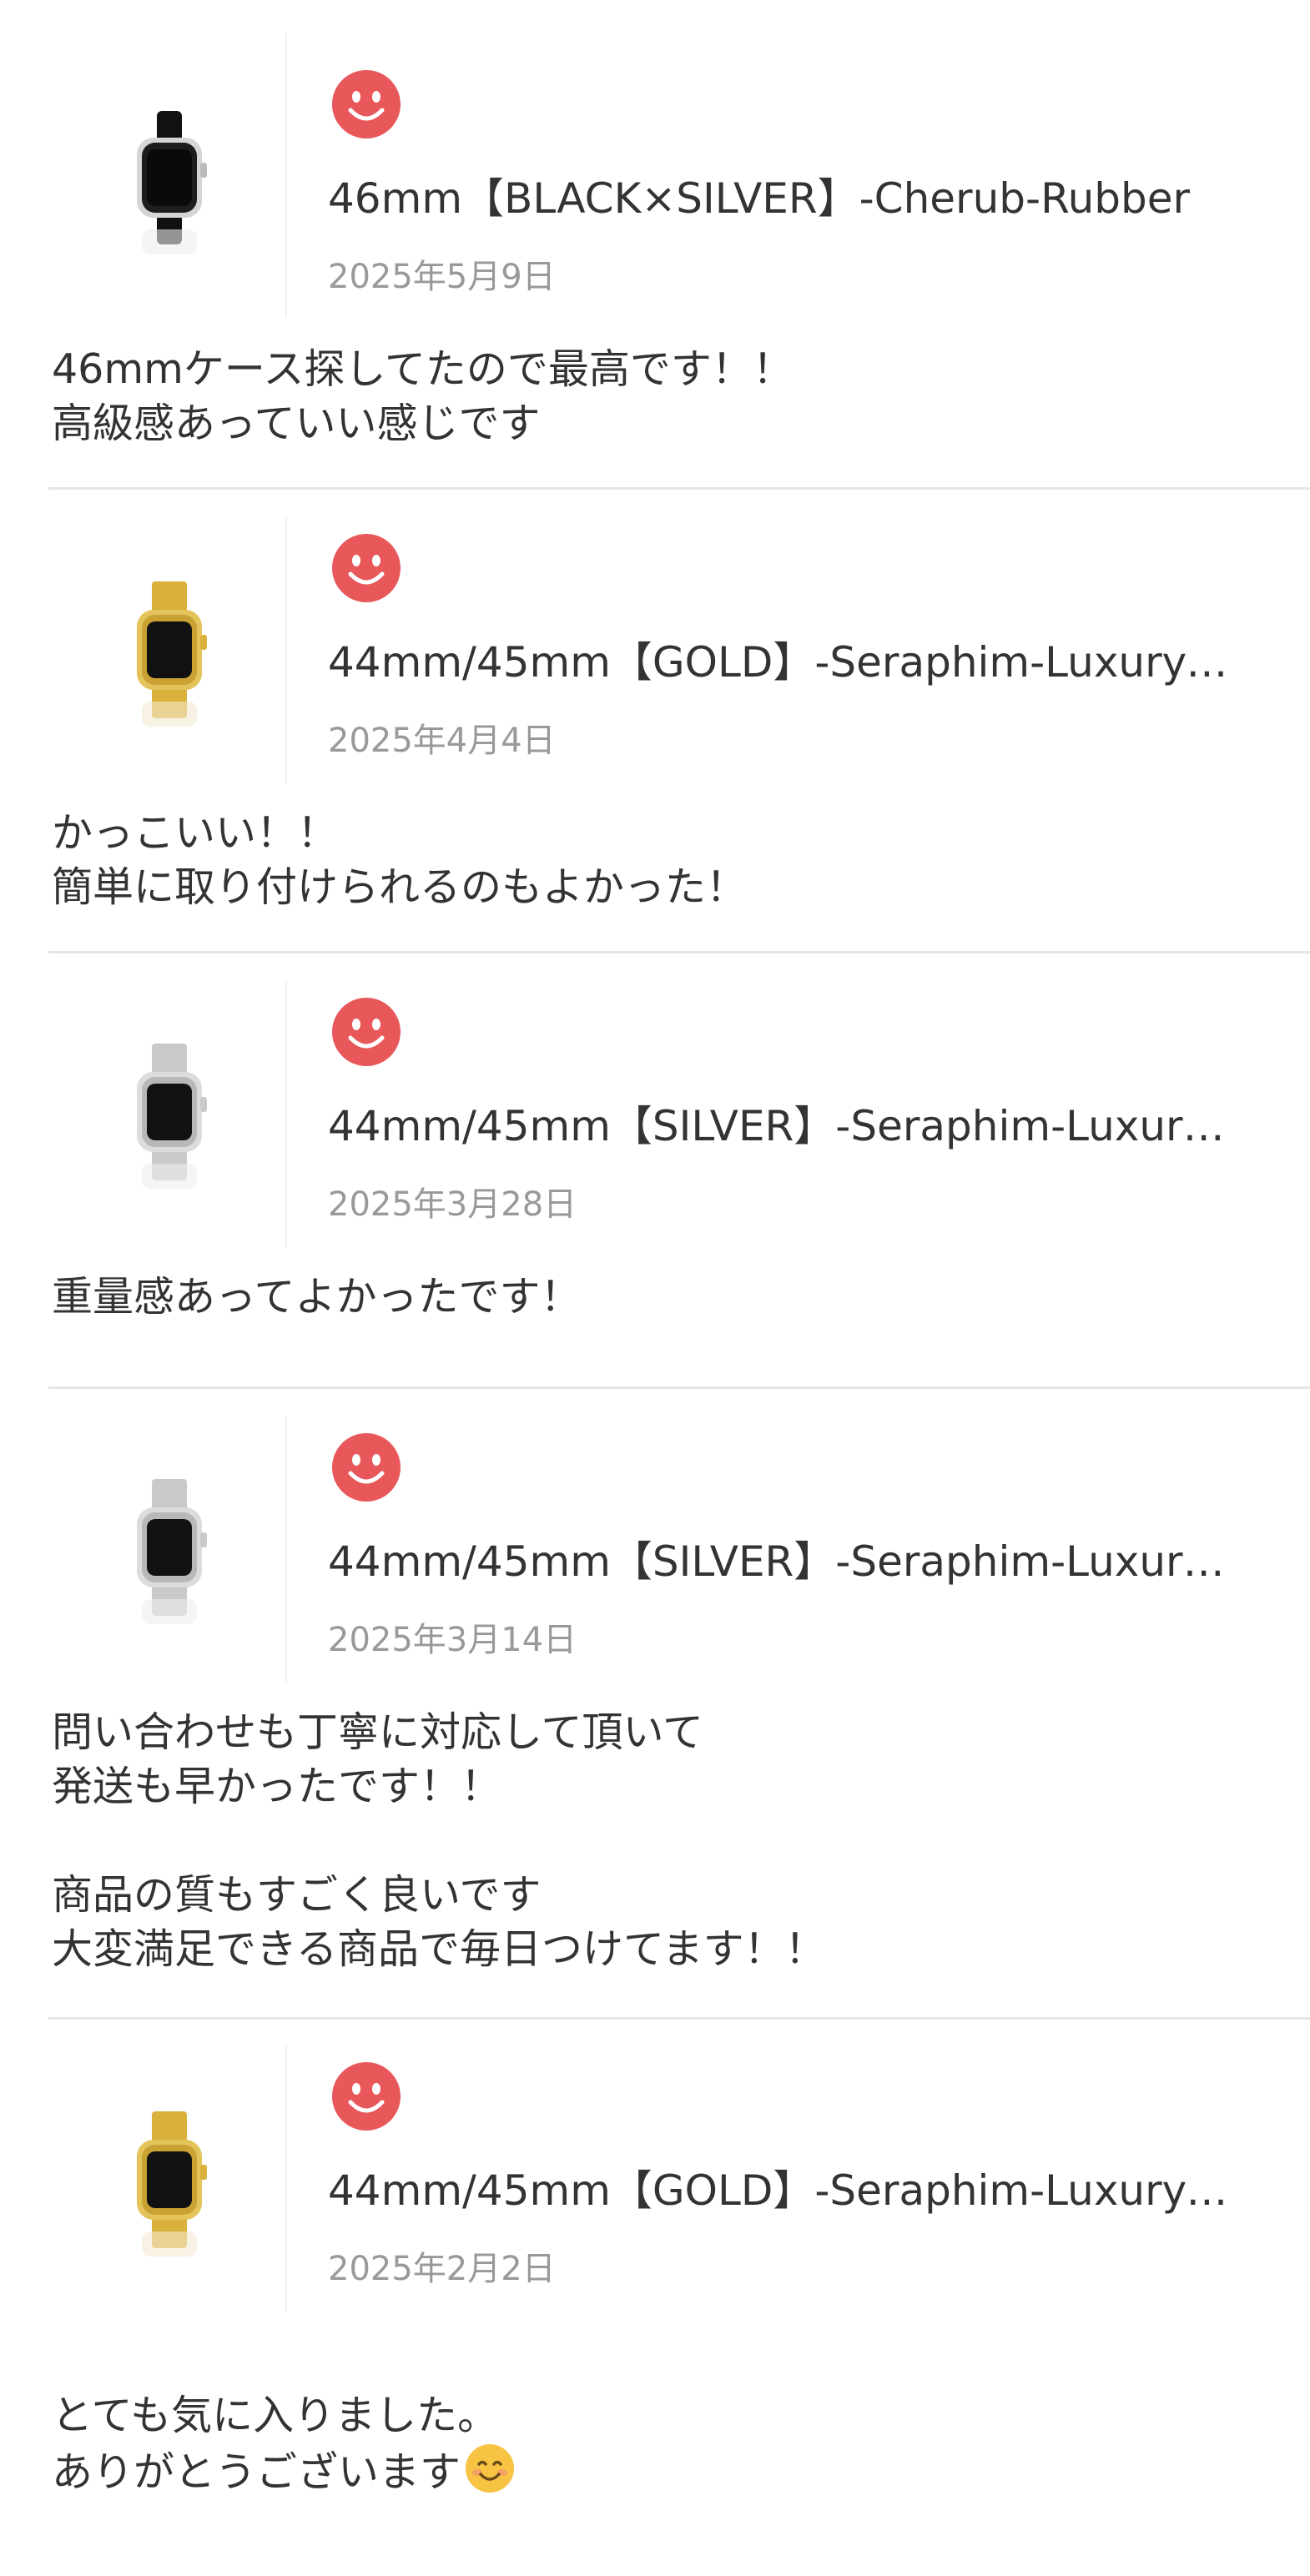 This screenshot has width=1310, height=2576. Describe the element at coordinates (286, 2178) in the screenshot. I see `thumbnail-separator` at that location.